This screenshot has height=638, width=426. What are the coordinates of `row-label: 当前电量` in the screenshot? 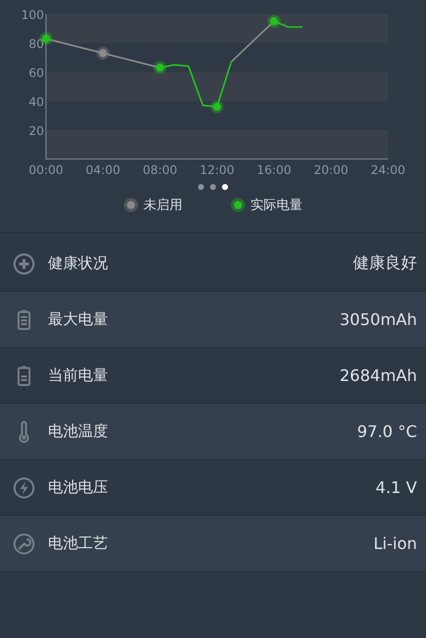 It's located at (78, 375).